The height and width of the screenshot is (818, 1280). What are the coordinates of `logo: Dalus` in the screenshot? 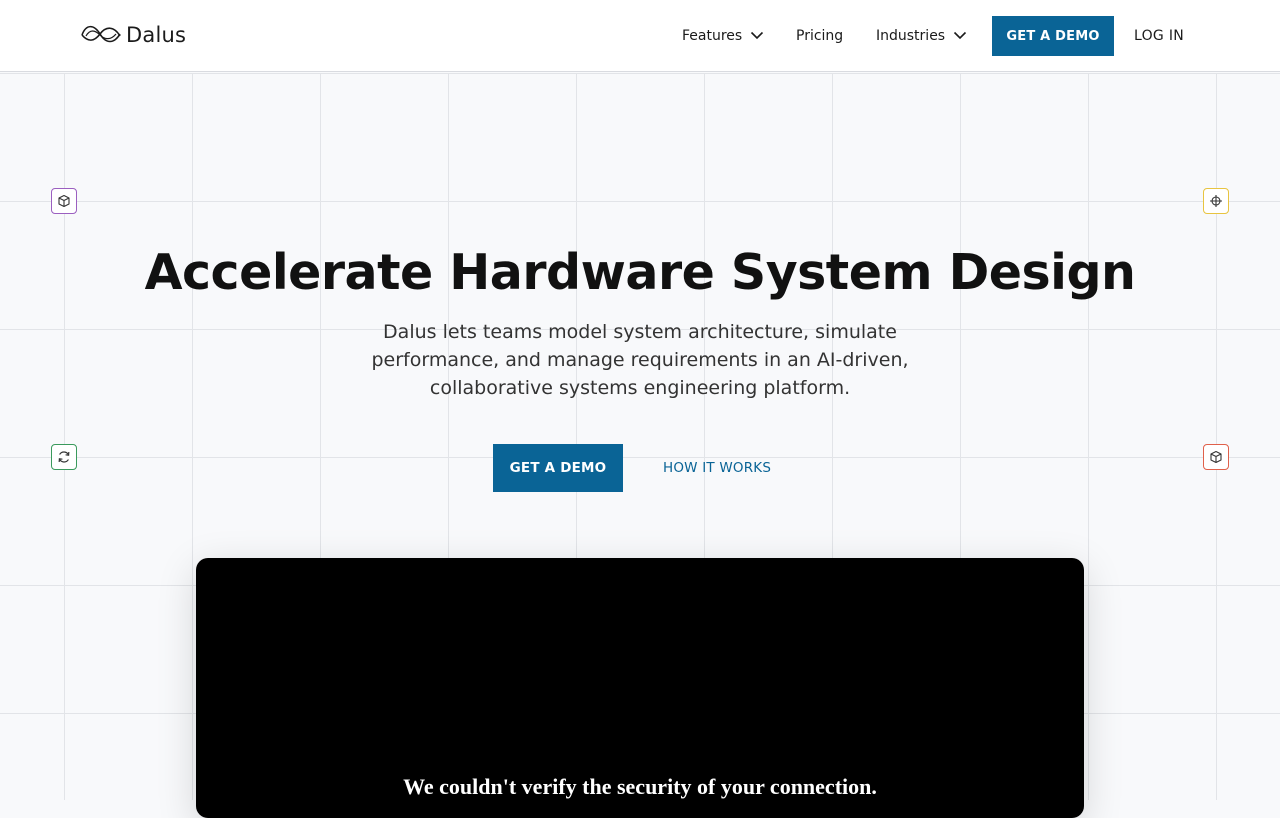 It's located at (133, 35).